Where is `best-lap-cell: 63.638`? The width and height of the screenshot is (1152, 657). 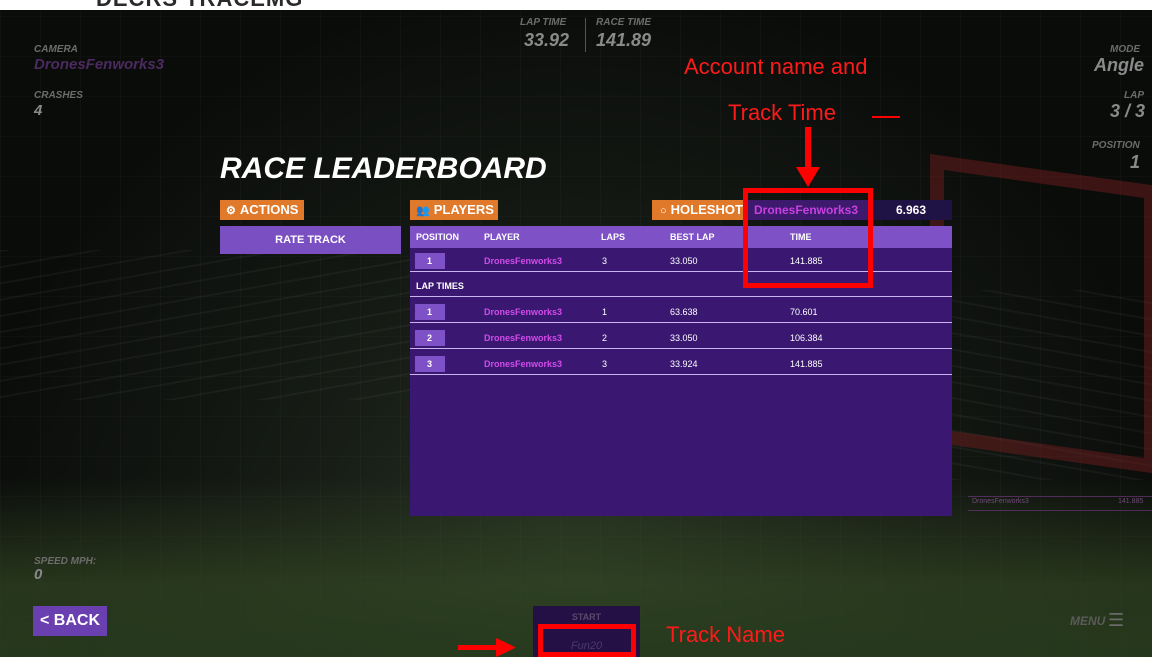 best-lap-cell: 63.638 is located at coordinates (684, 312).